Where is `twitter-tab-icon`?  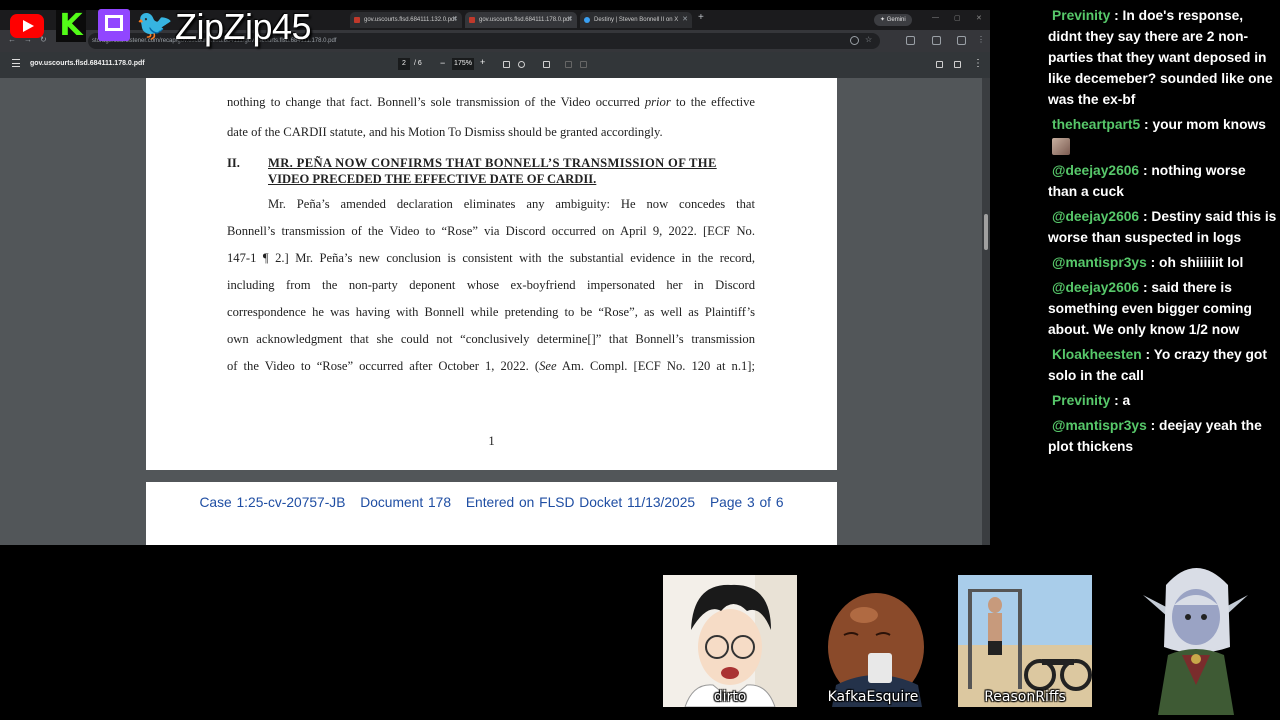
twitter-tab-icon is located at coordinates (587, 20).